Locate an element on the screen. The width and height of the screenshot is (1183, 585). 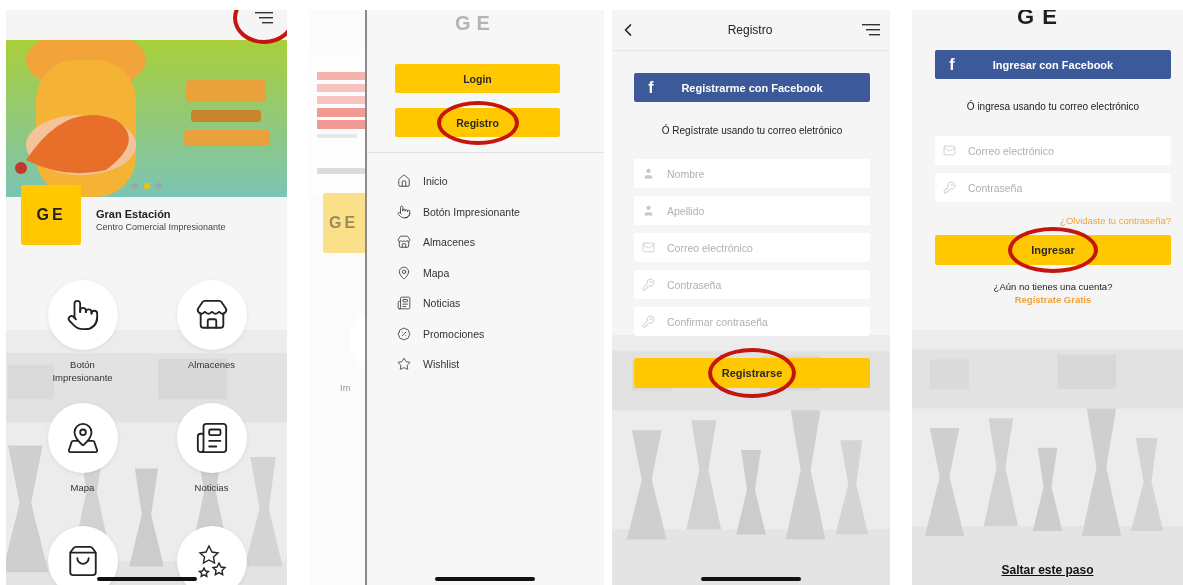
mall-name: Gran Estación is located at coordinates (134, 214).